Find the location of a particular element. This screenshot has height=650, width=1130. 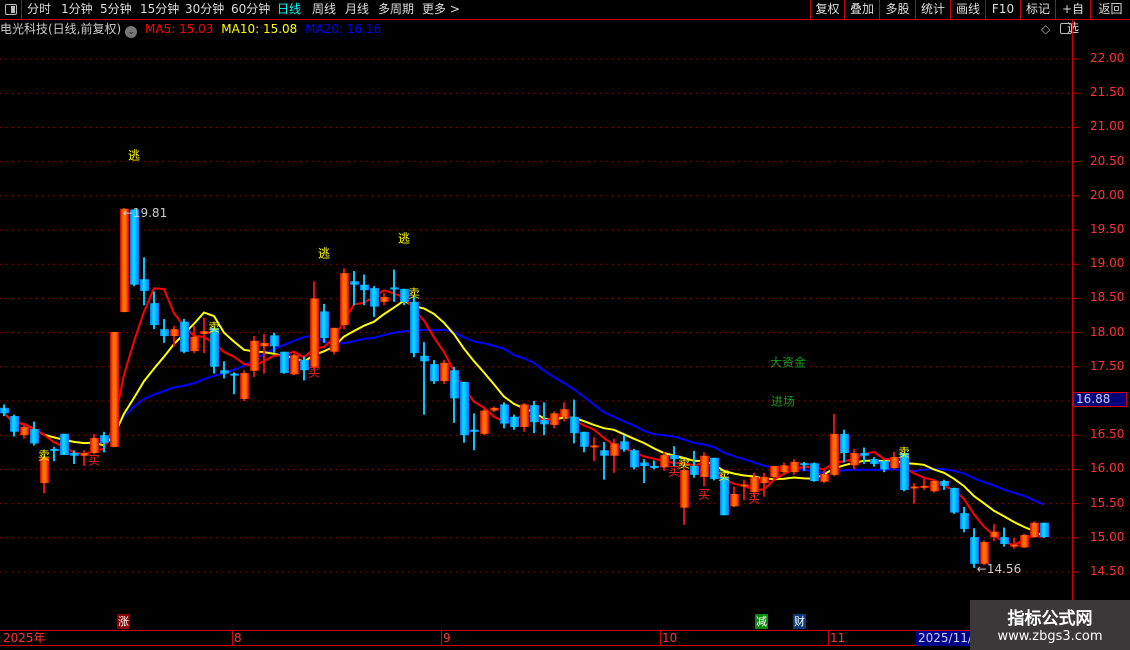

high-price-value: 19.81 is located at coordinates (150, 213).